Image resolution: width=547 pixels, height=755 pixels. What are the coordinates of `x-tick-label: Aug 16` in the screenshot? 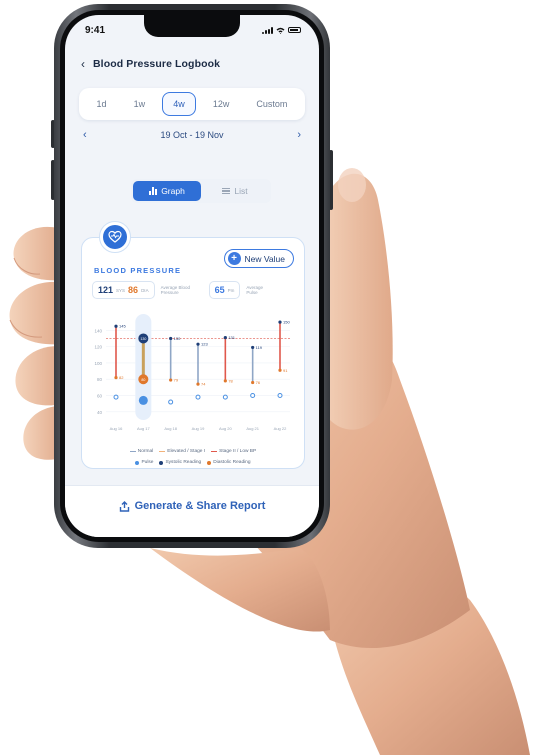 It's located at (116, 428).